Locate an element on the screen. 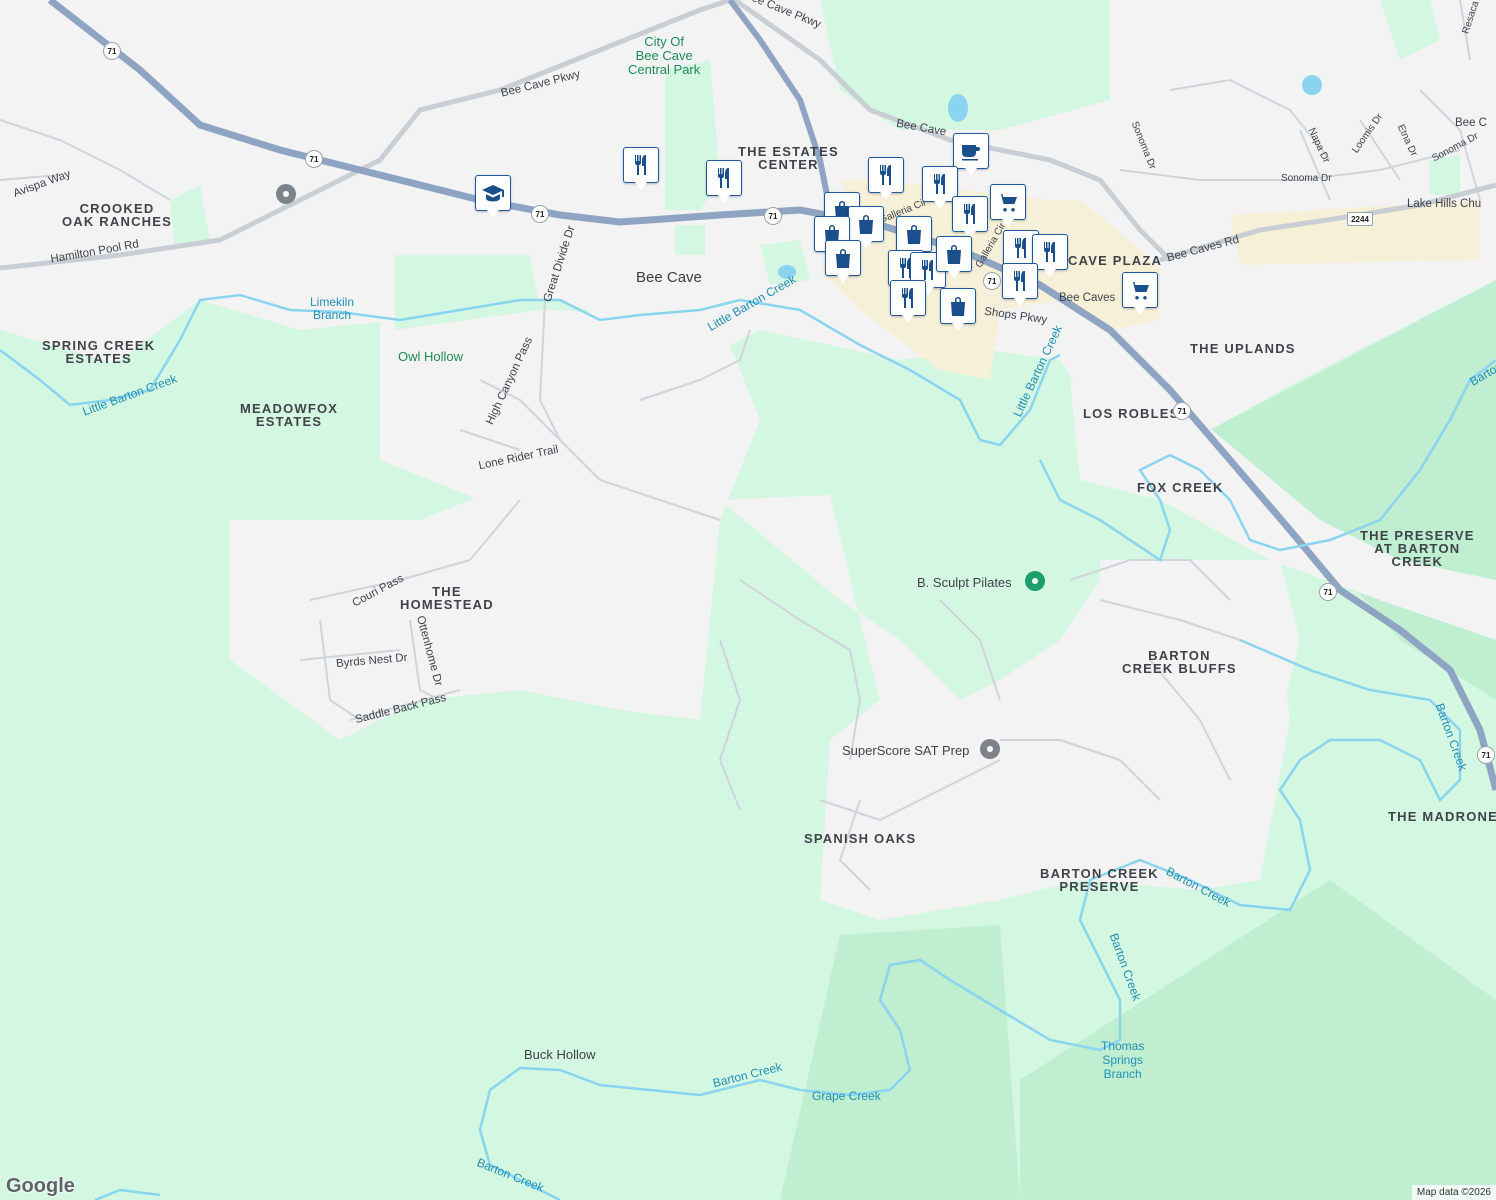 The width and height of the screenshot is (1496, 1200). coffee-pin-icon is located at coordinates (971, 154).